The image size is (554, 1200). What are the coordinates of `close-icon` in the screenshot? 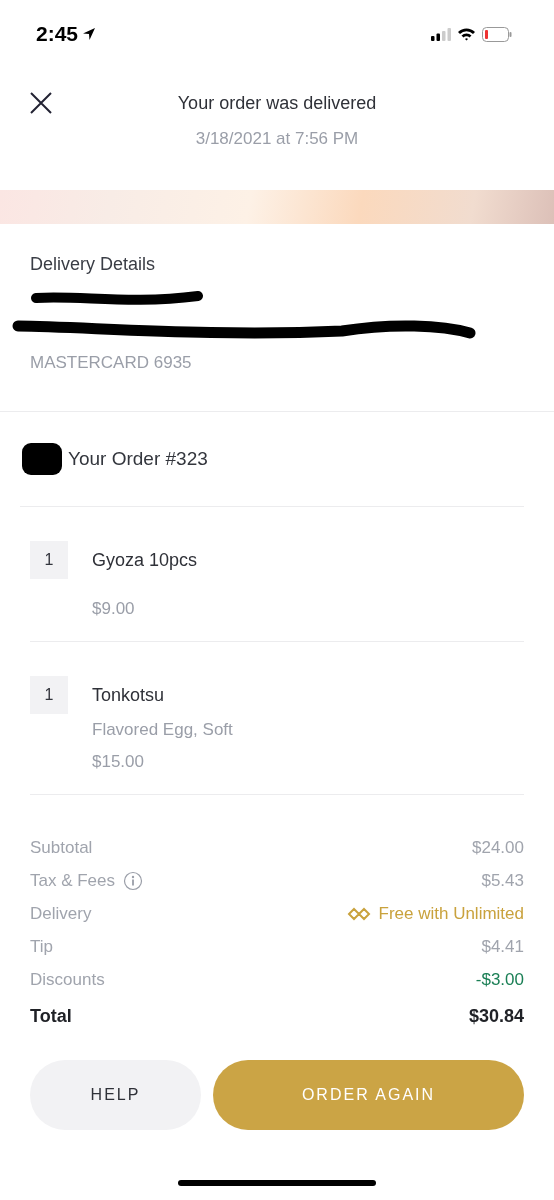 It's located at (41, 103).